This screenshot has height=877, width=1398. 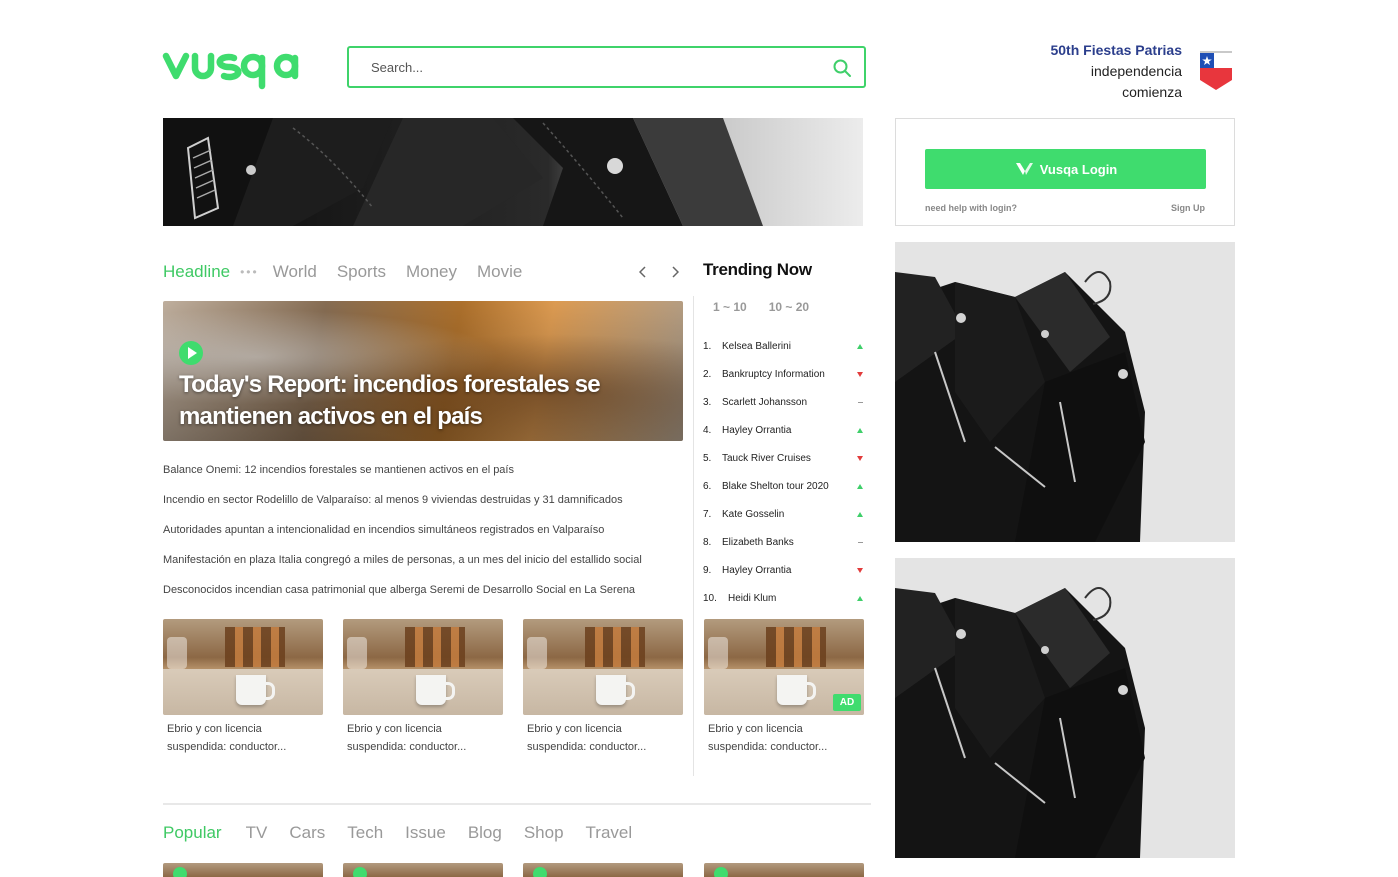 I want to click on trending-item: 3. Scarlett Johansson, so click(x=784, y=402).